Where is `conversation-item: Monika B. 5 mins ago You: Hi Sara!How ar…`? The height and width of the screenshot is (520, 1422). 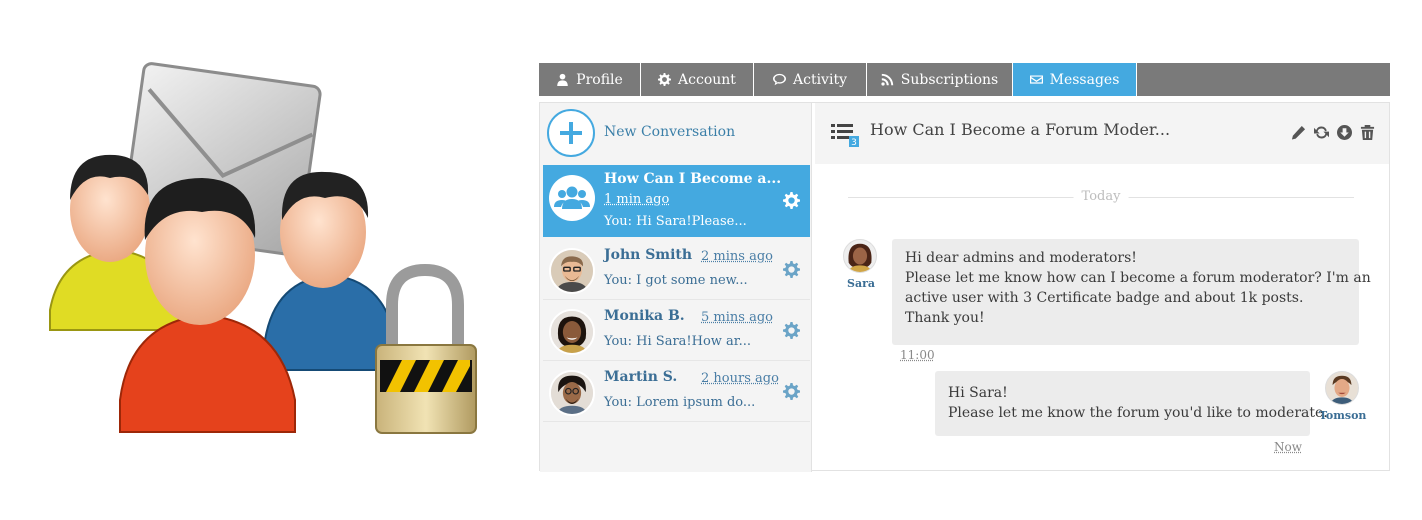
conversation-item: Monika B. 5 mins ago You: Hi Sara!How ar… is located at coordinates (676, 330).